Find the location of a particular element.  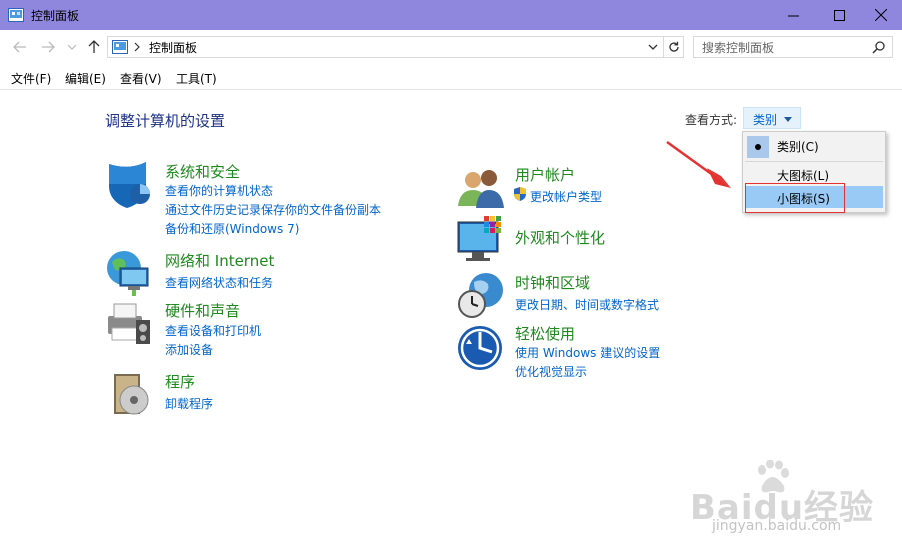

annotation-arrow-icon is located at coordinates (698, 164).